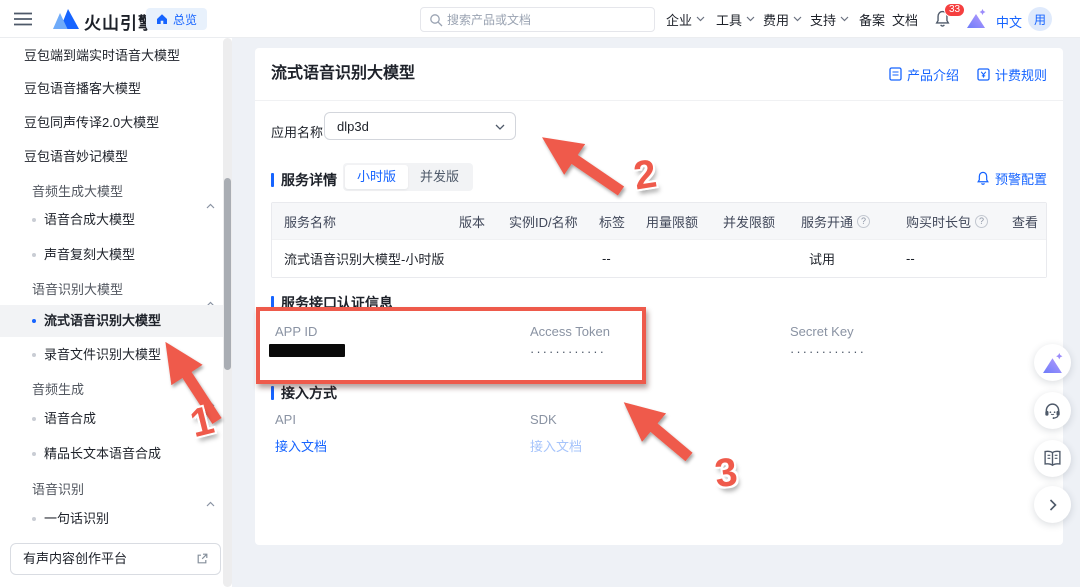  I want to click on search-input, so click(547, 19).